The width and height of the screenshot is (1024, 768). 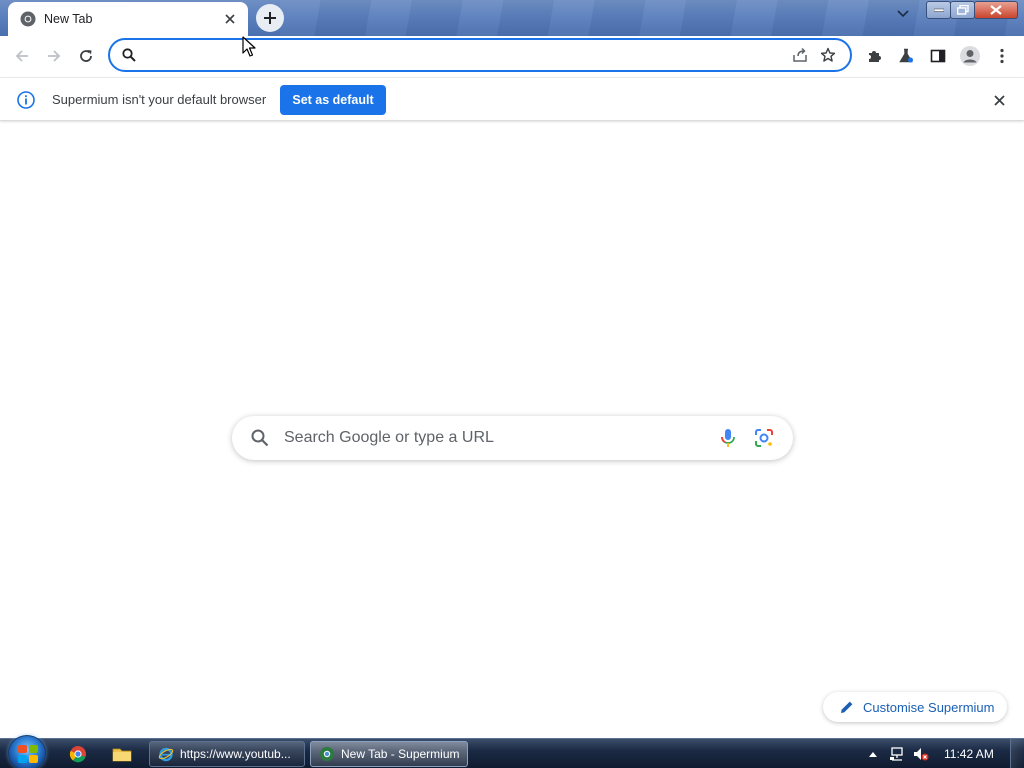 I want to click on taskbar-item-supermium: New Tab - Supermium, so click(x=389, y=754).